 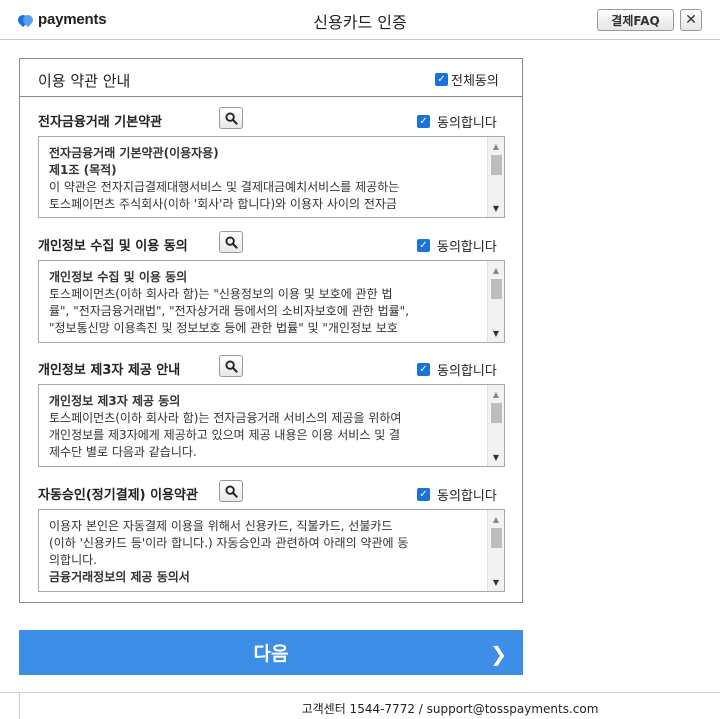 I want to click on section-title: 개인정보 제3자 제공 안내, so click(x=109, y=370).